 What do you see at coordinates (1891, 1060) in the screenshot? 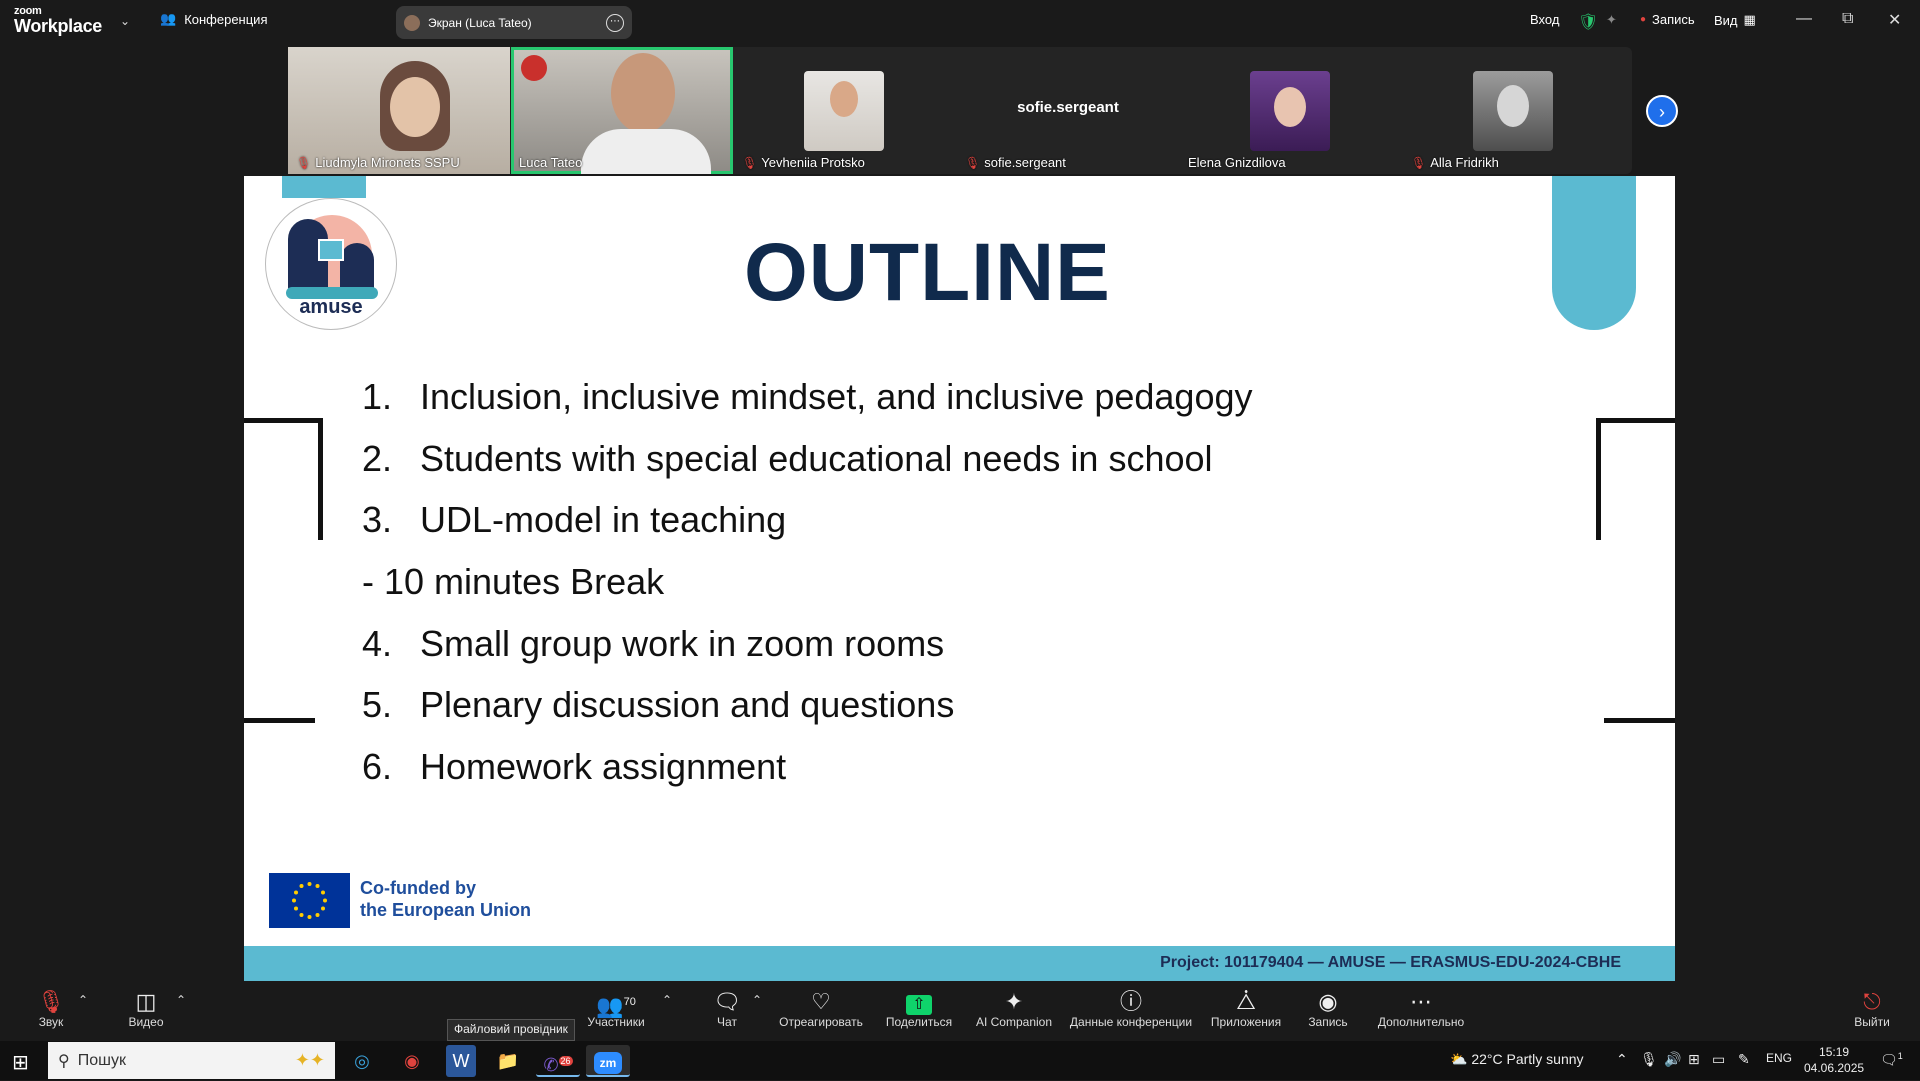
I see `notifications-icon: 🗨1` at bounding box center [1891, 1060].